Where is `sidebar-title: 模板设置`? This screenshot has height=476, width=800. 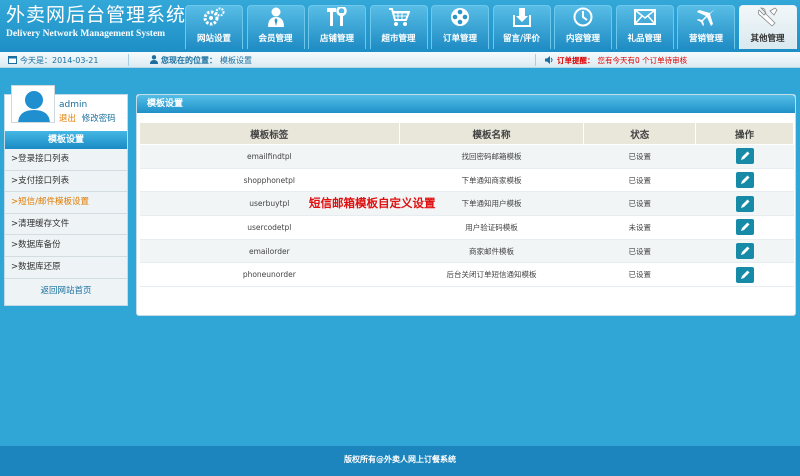 sidebar-title: 模板设置 is located at coordinates (66, 140).